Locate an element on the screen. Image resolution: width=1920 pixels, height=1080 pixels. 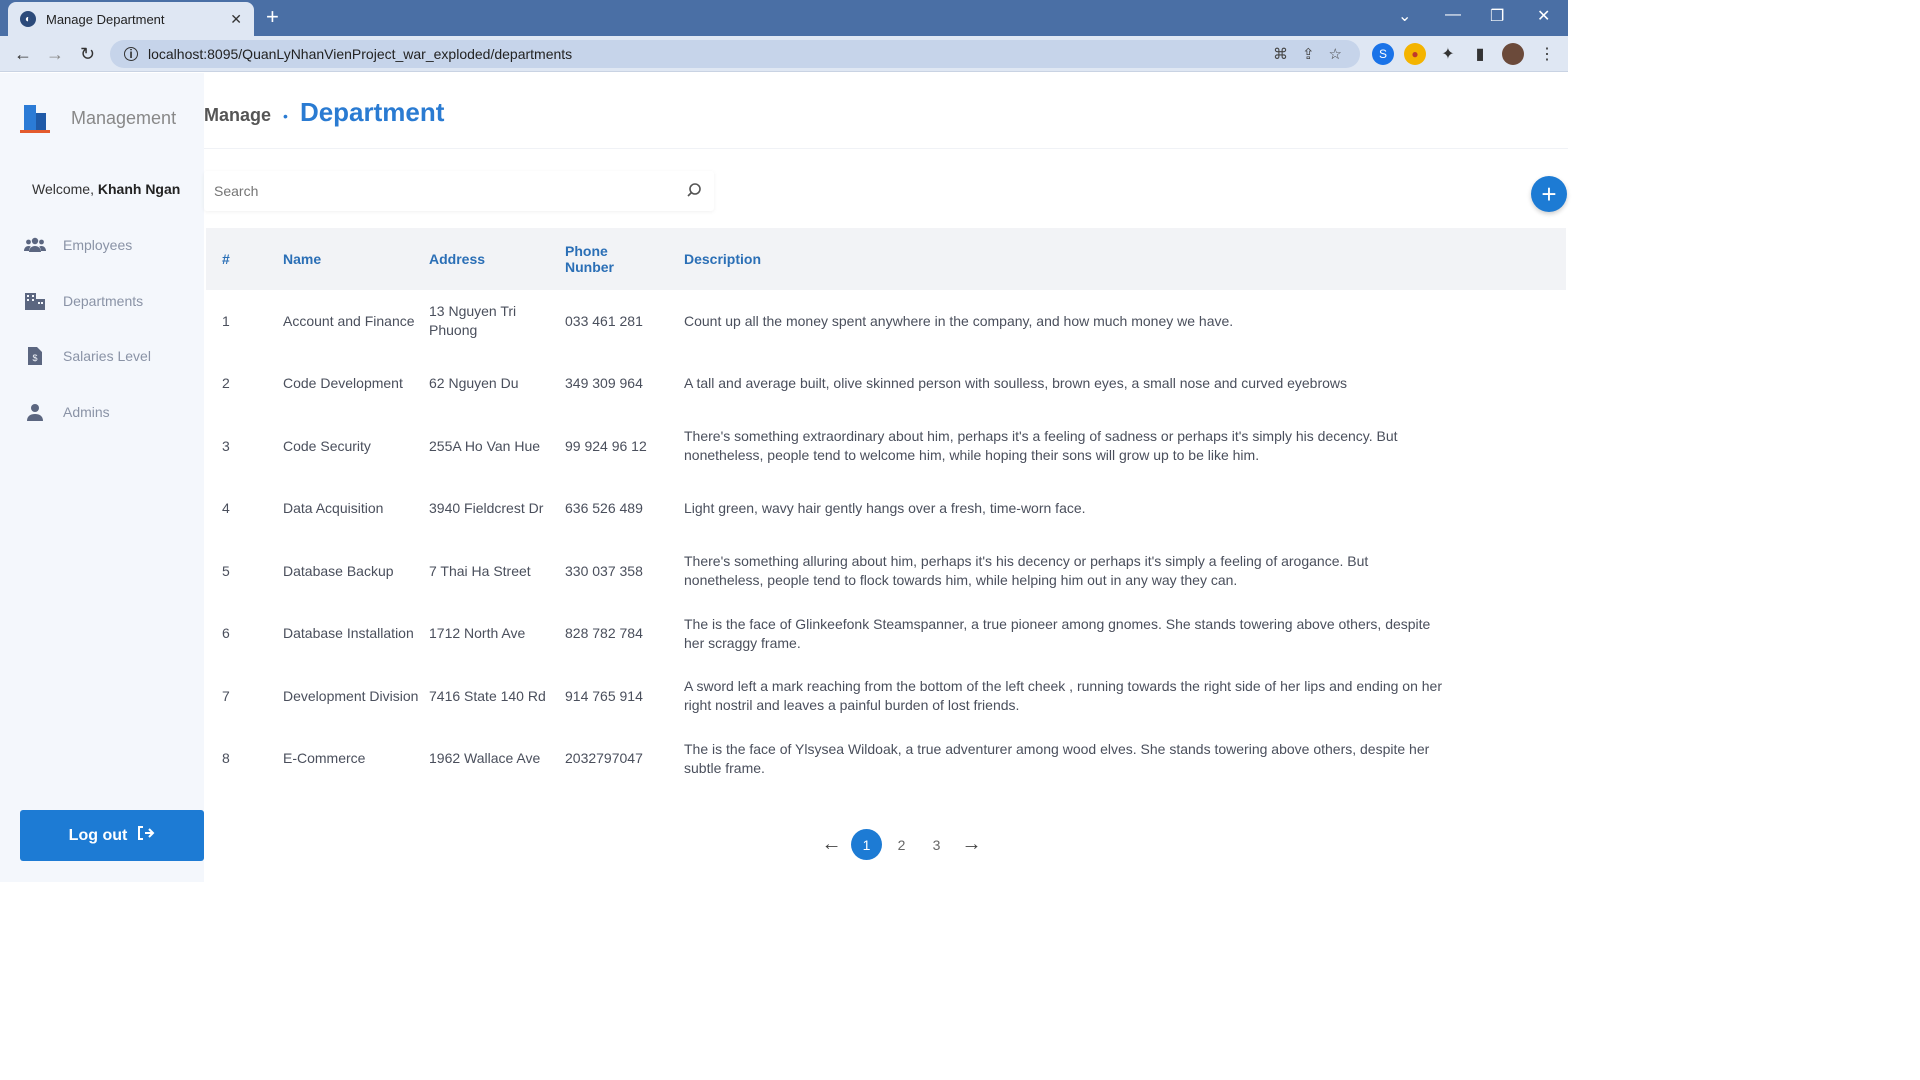
page-button-2: 2 is located at coordinates (901, 844).